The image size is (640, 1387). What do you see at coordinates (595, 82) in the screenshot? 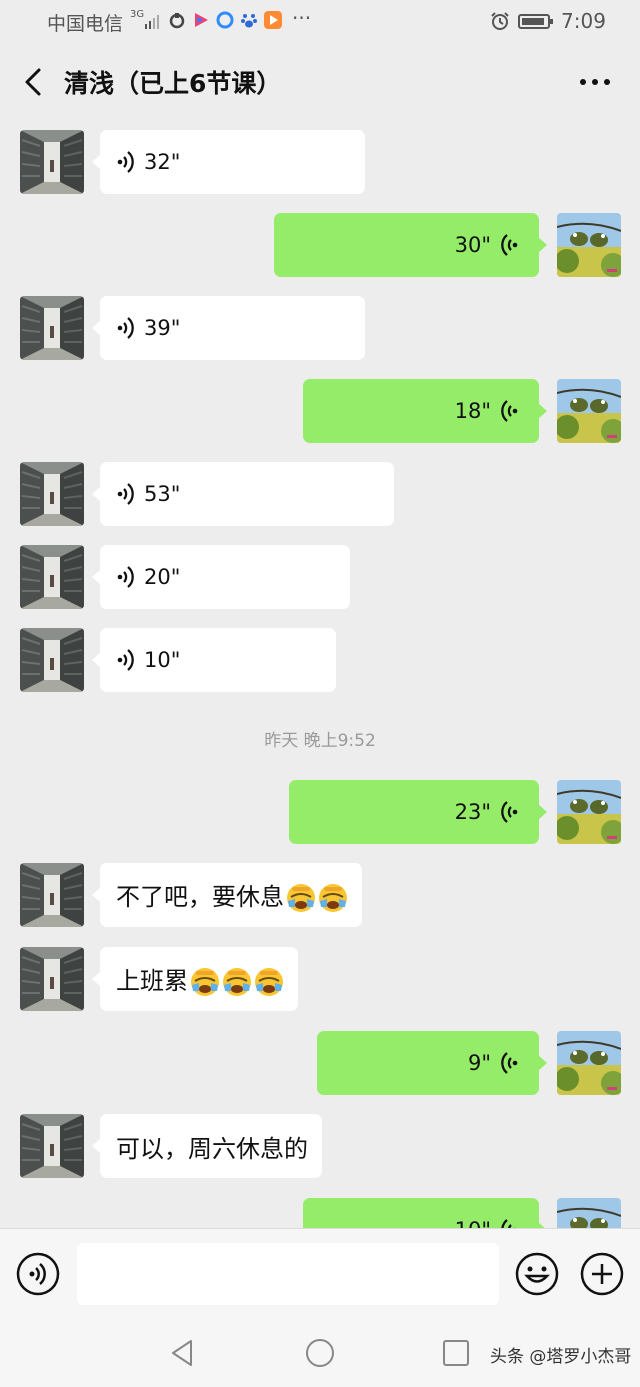
I see `more-options-icon` at bounding box center [595, 82].